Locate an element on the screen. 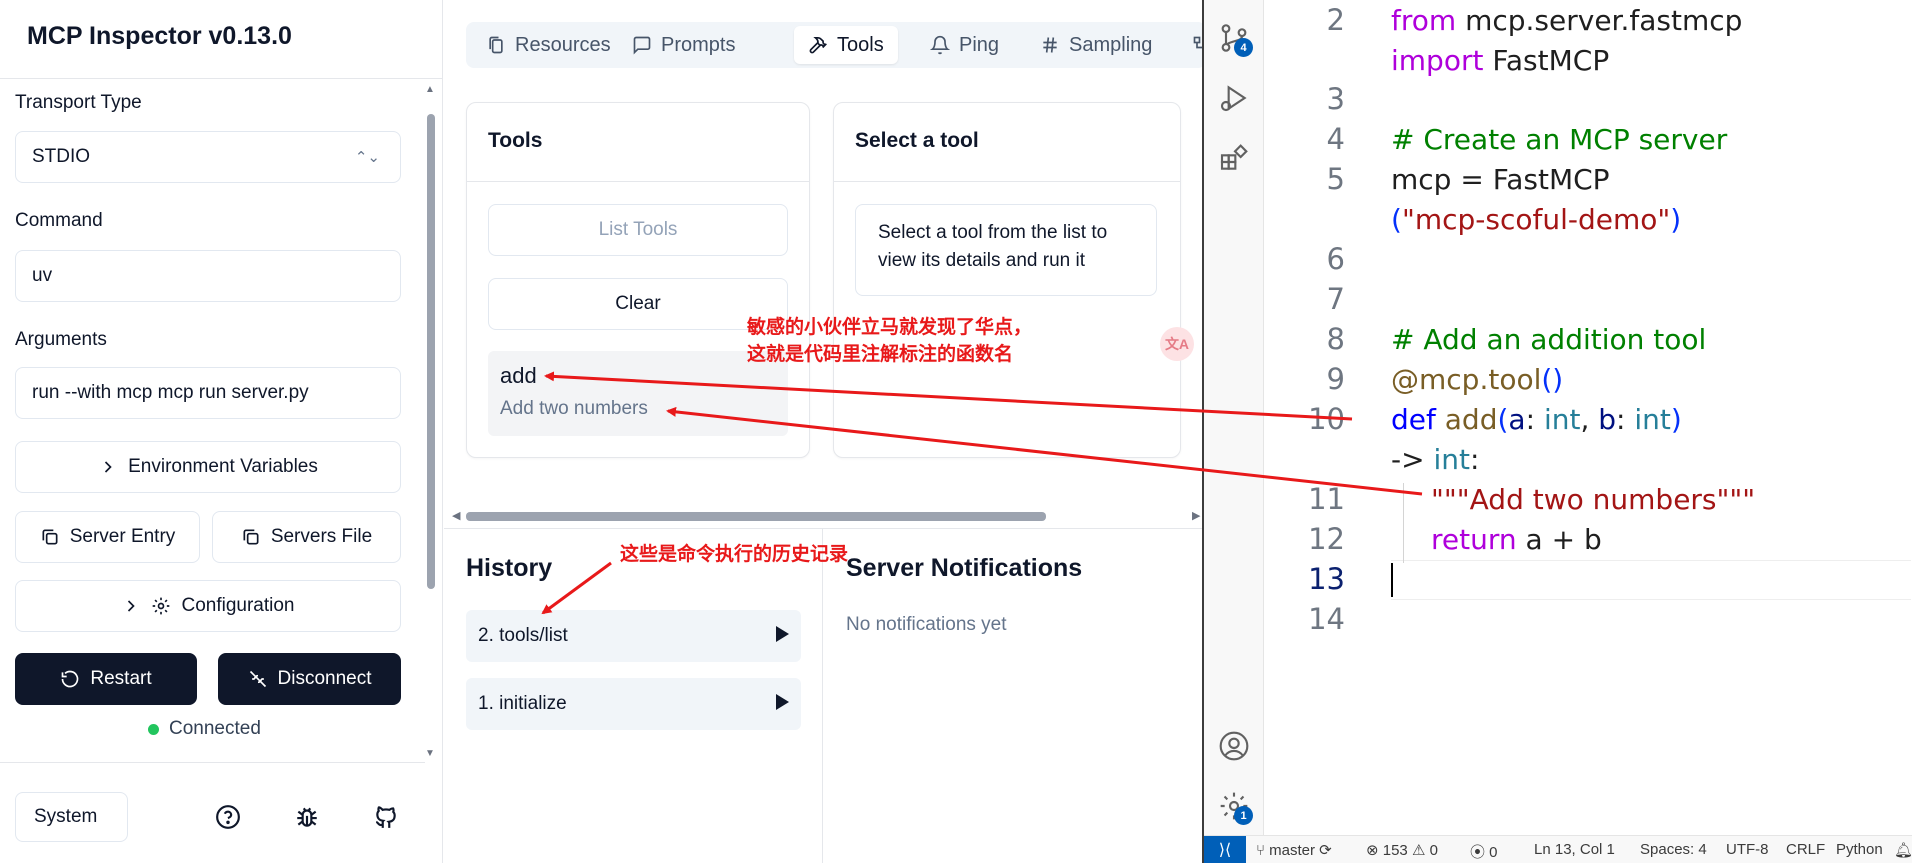  transport-type-select: STDIO ⌃⌄ is located at coordinates (208, 157).